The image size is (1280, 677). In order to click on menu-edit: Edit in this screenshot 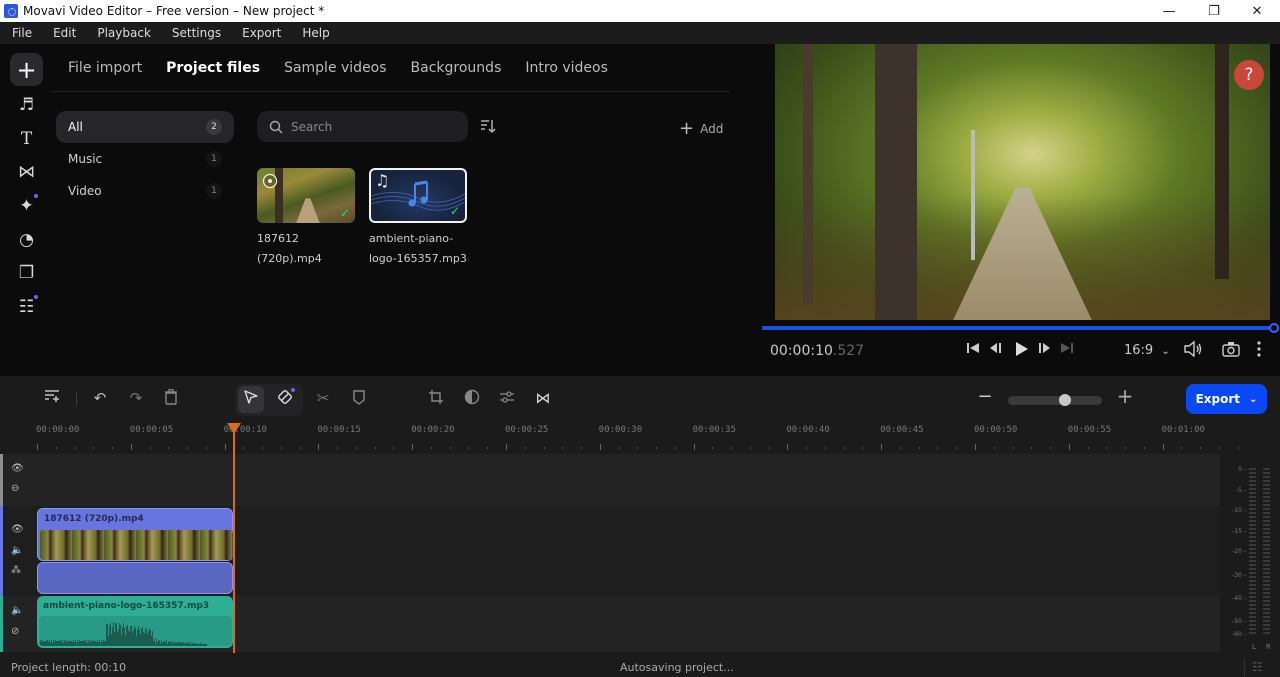, I will do `click(63, 33)`.